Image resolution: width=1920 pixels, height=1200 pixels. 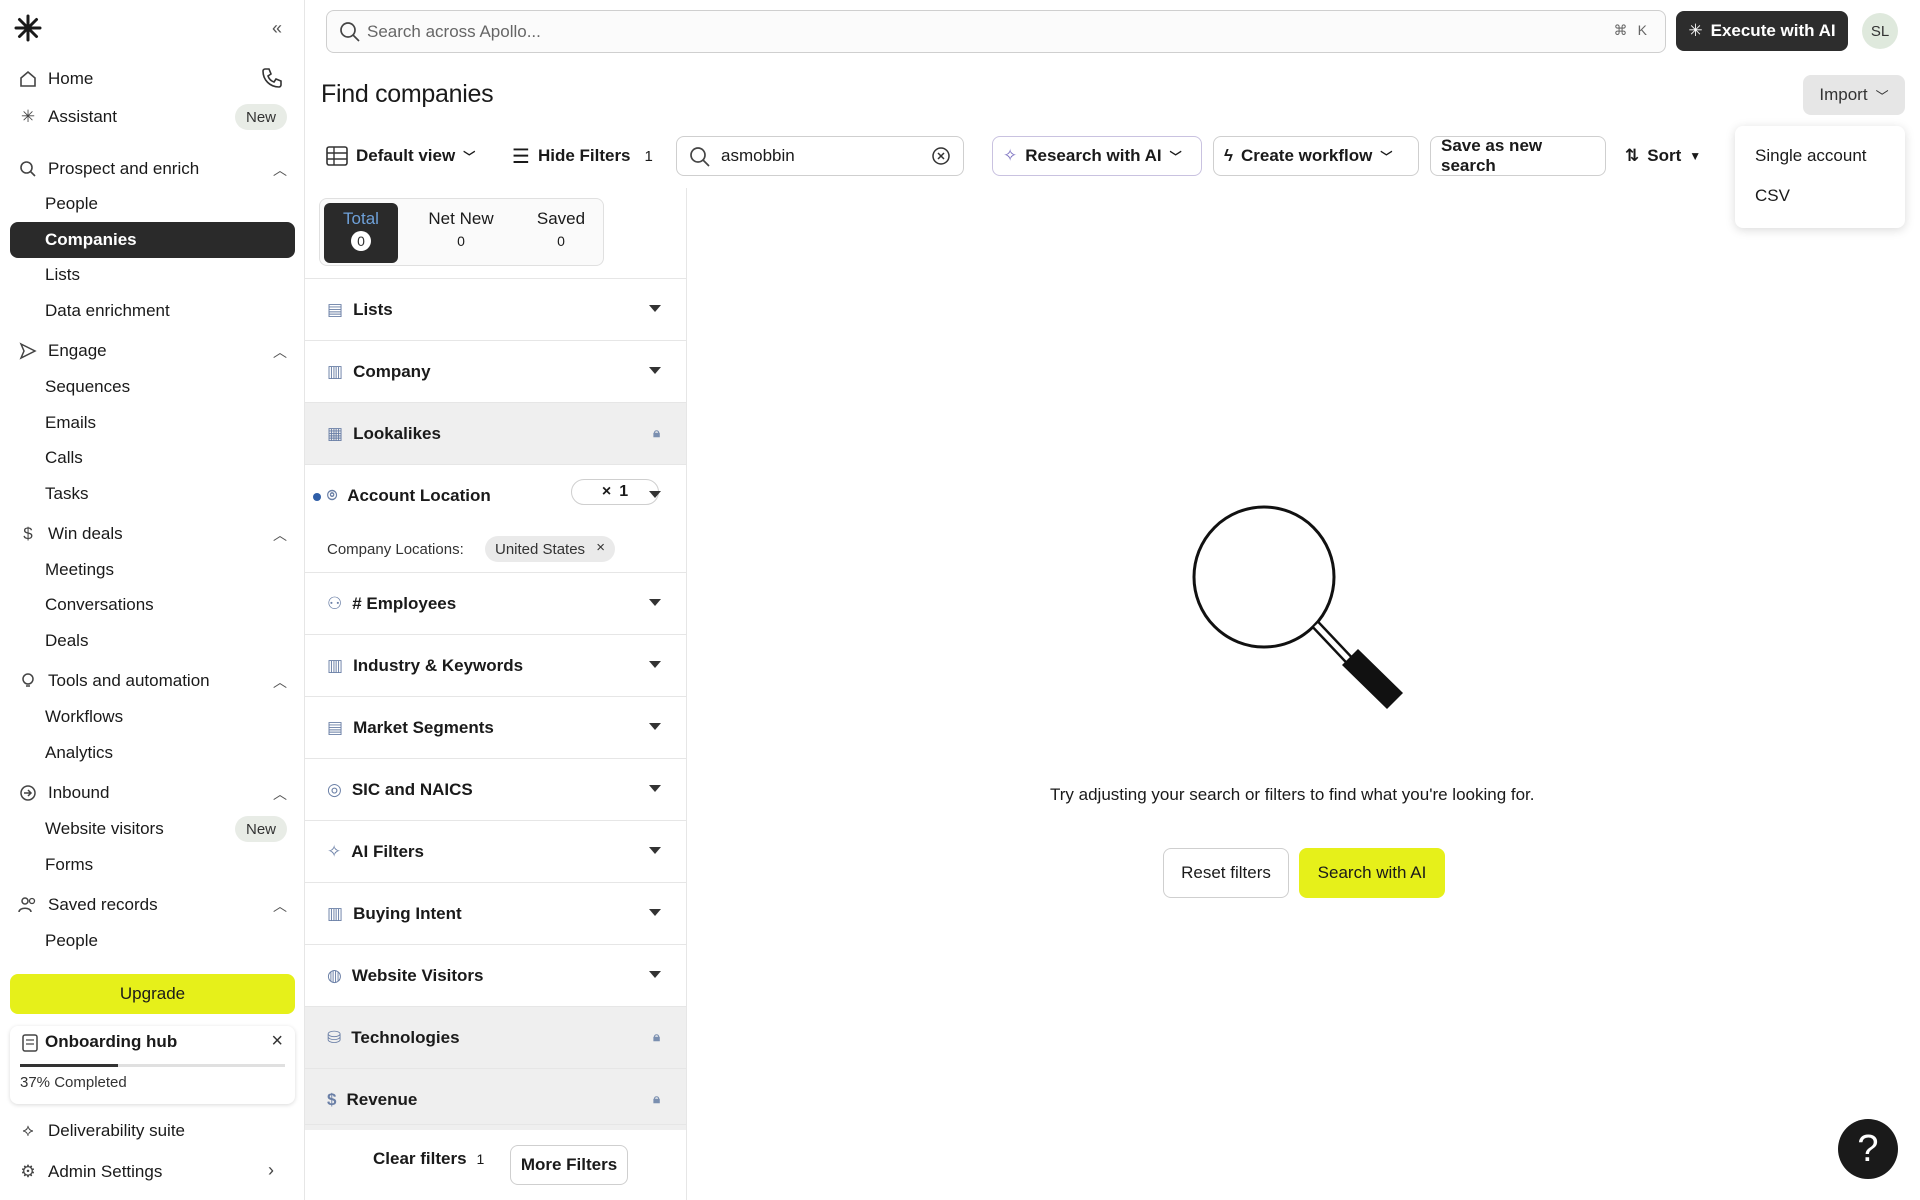 What do you see at coordinates (124, 168) in the screenshot?
I see `nav-prospect-label: Prospect and enrich` at bounding box center [124, 168].